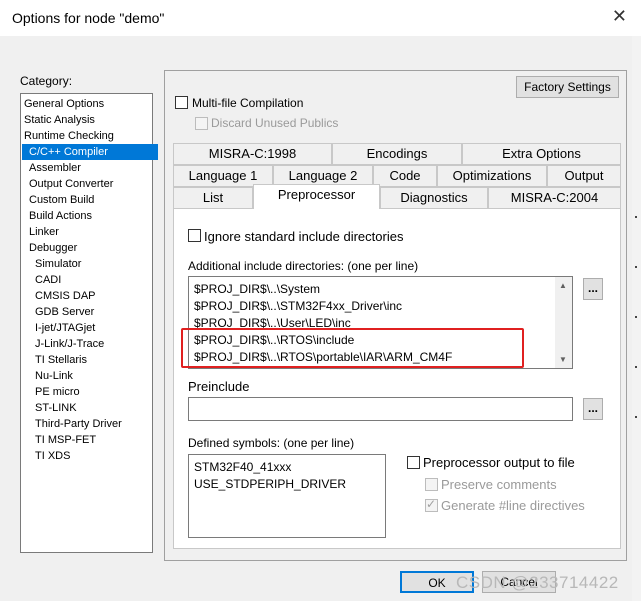 Image resolution: width=641 pixels, height=601 pixels. Describe the element at coordinates (58, 328) in the screenshot. I see `category-item: I-jet/JTAGjet` at that location.